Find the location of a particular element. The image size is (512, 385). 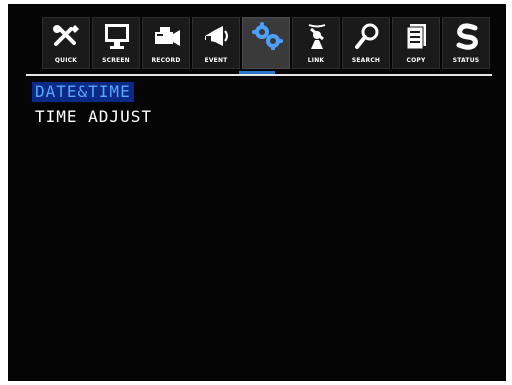

toolbar-status-button: STATUS is located at coordinates (466, 43).